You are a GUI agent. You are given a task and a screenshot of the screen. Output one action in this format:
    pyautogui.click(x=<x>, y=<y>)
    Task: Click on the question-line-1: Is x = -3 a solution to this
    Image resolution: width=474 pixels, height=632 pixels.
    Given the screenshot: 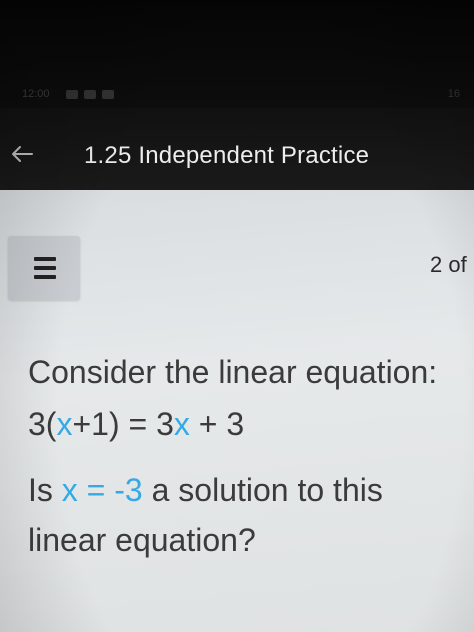 What is the action you would take?
    pyautogui.click(x=205, y=490)
    